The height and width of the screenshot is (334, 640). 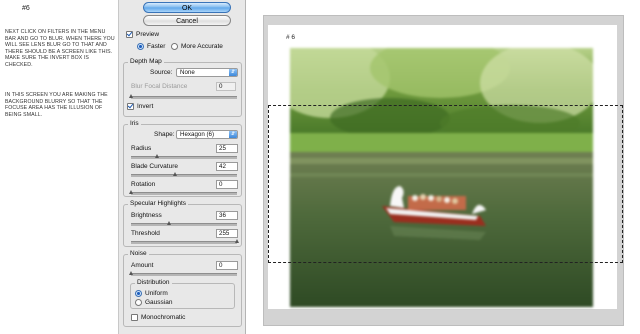 I want to click on blade-curvature-input: 42, so click(x=227, y=166).